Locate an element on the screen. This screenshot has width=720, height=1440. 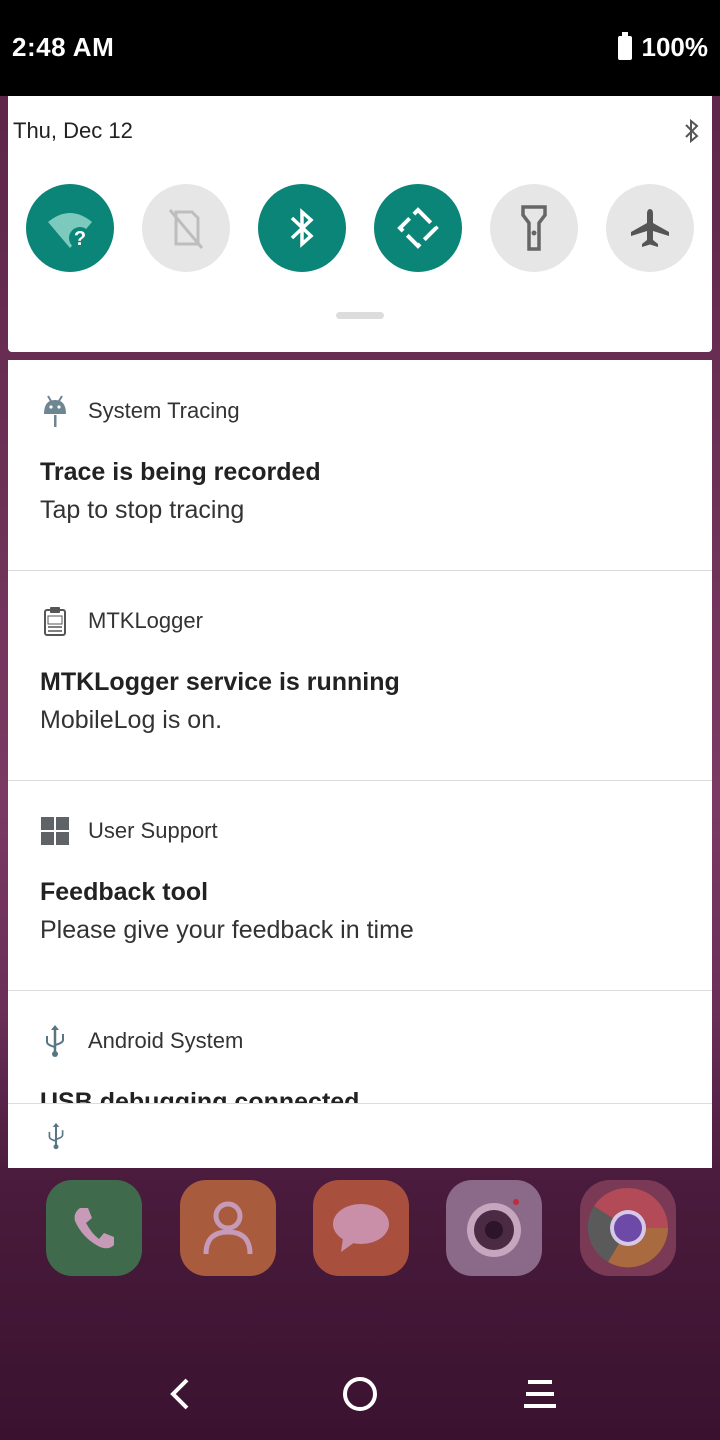
person-icon is located at coordinates (228, 1228).